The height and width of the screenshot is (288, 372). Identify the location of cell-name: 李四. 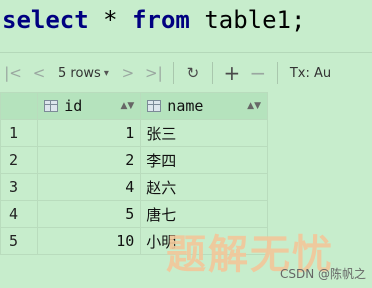
(204, 160).